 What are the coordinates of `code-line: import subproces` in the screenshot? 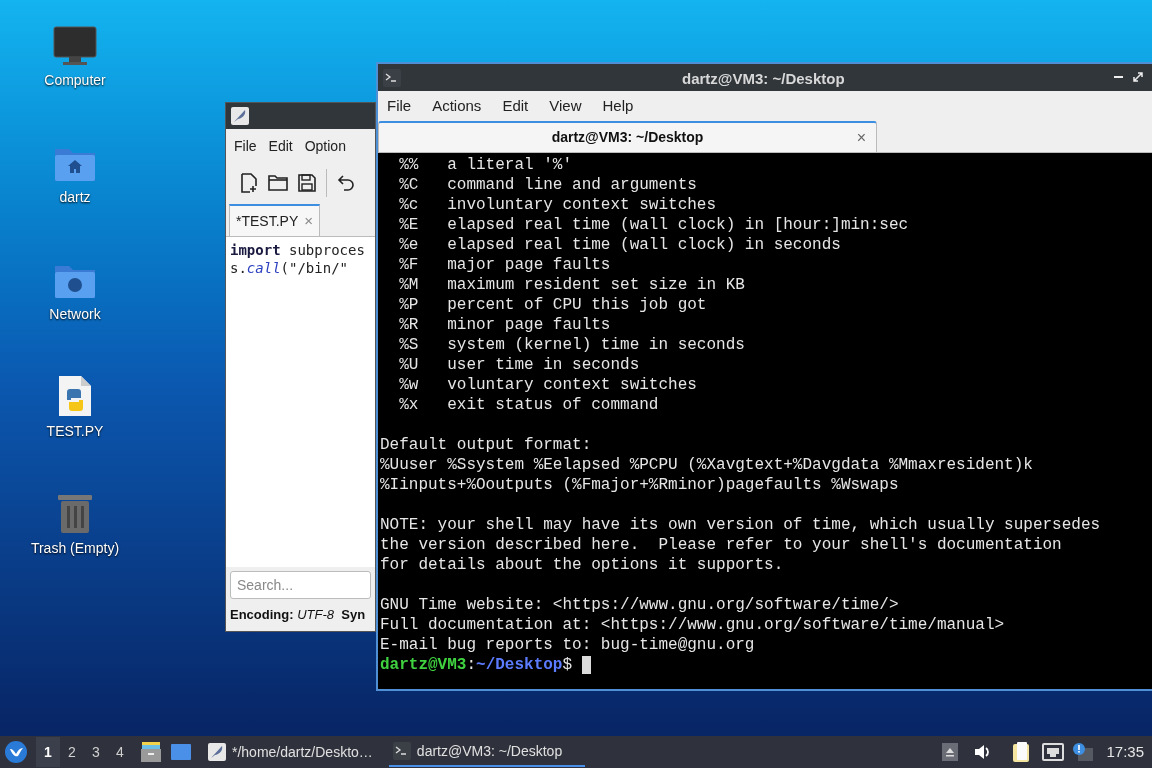 It's located at (298, 250).